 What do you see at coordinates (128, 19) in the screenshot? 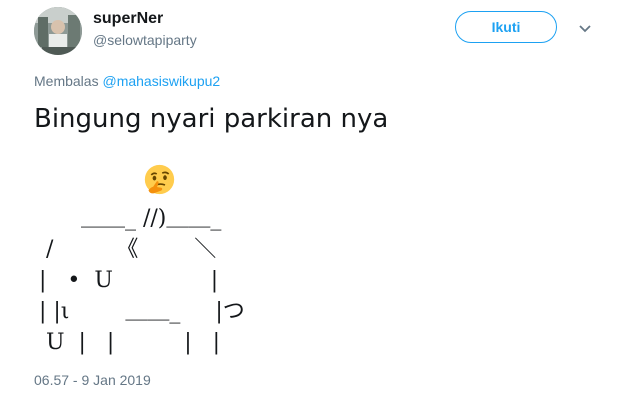
I see `display-name: superNer` at bounding box center [128, 19].